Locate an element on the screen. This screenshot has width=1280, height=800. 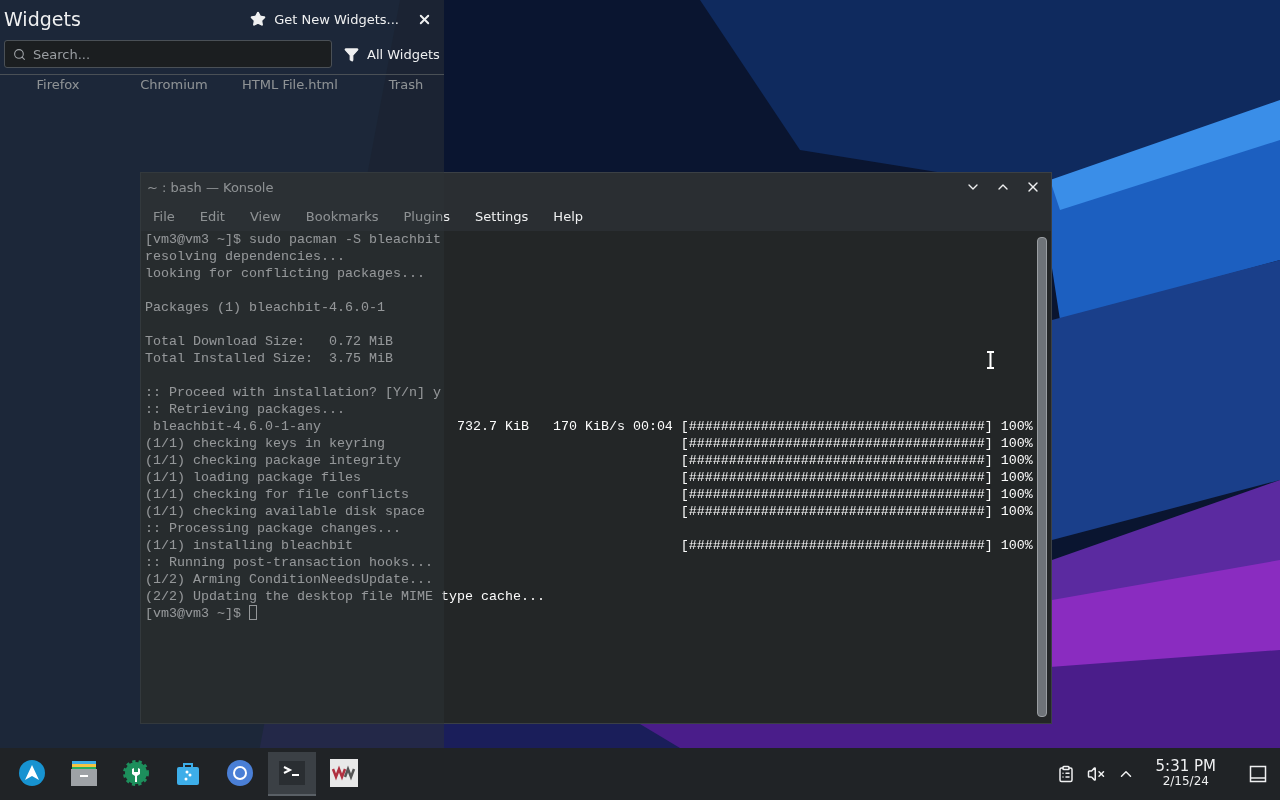
gear-wrench-icon is located at coordinates (136, 773).